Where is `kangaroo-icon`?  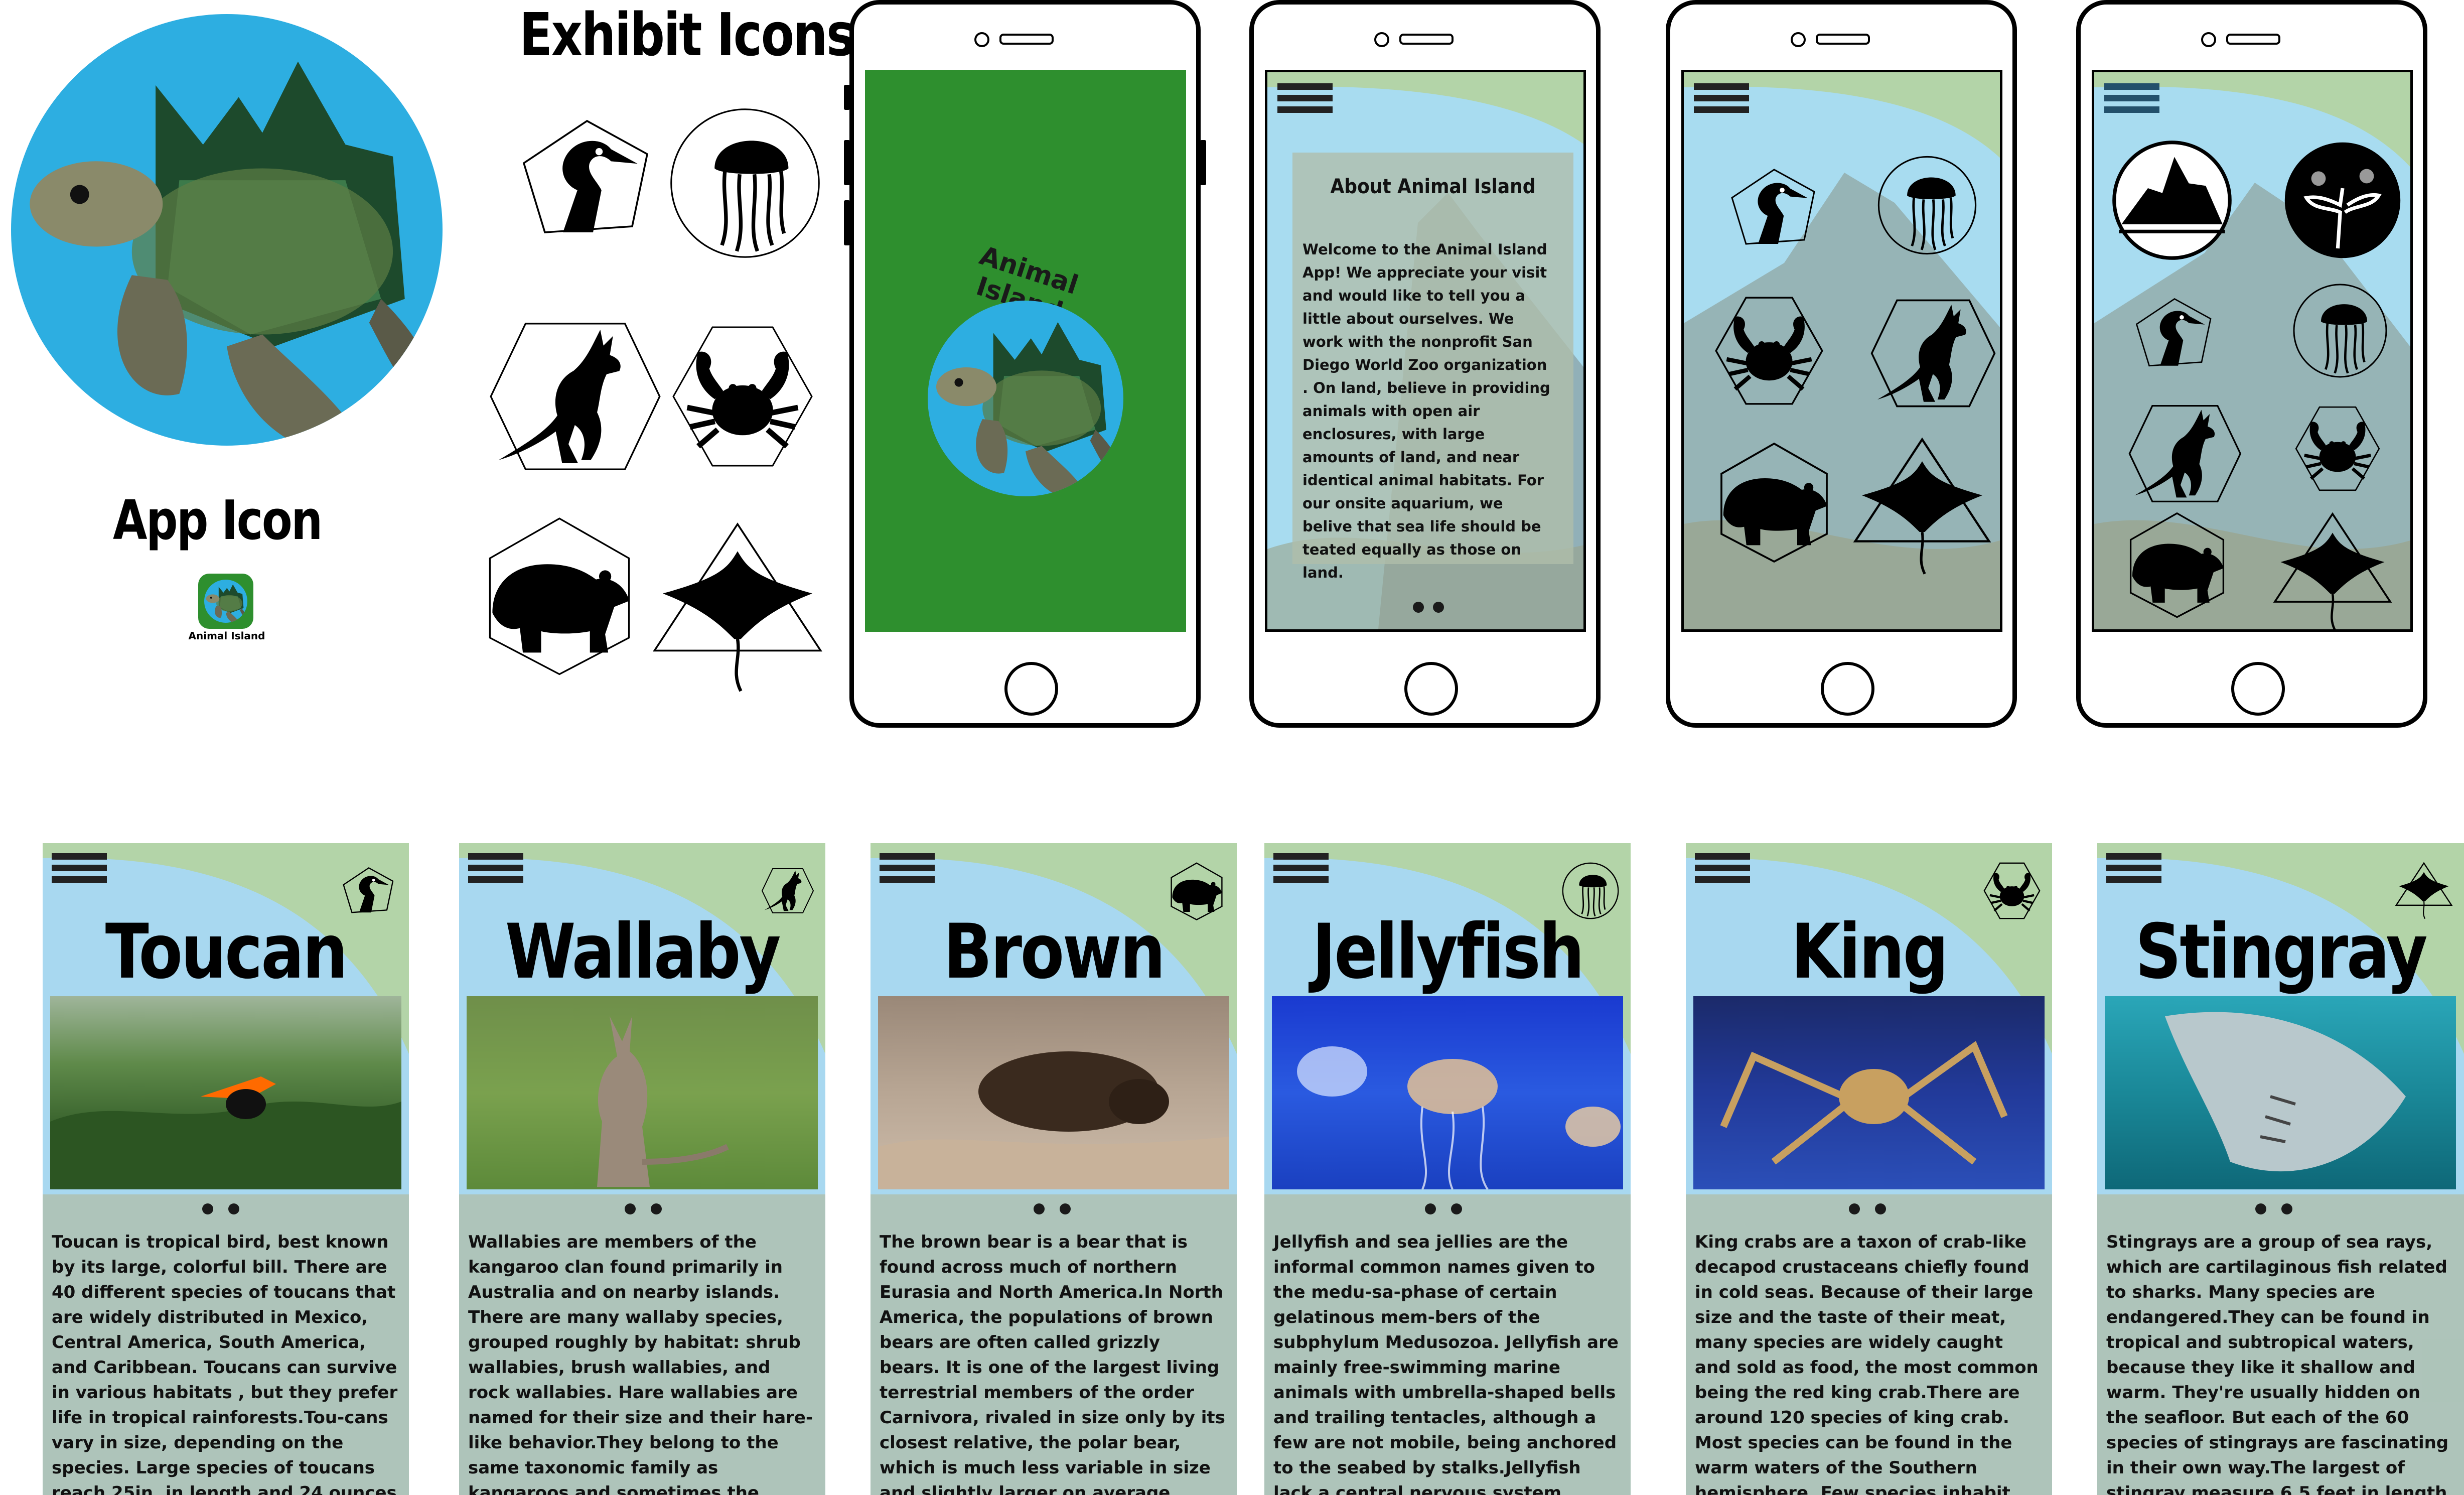
kangaroo-icon is located at coordinates (575, 397).